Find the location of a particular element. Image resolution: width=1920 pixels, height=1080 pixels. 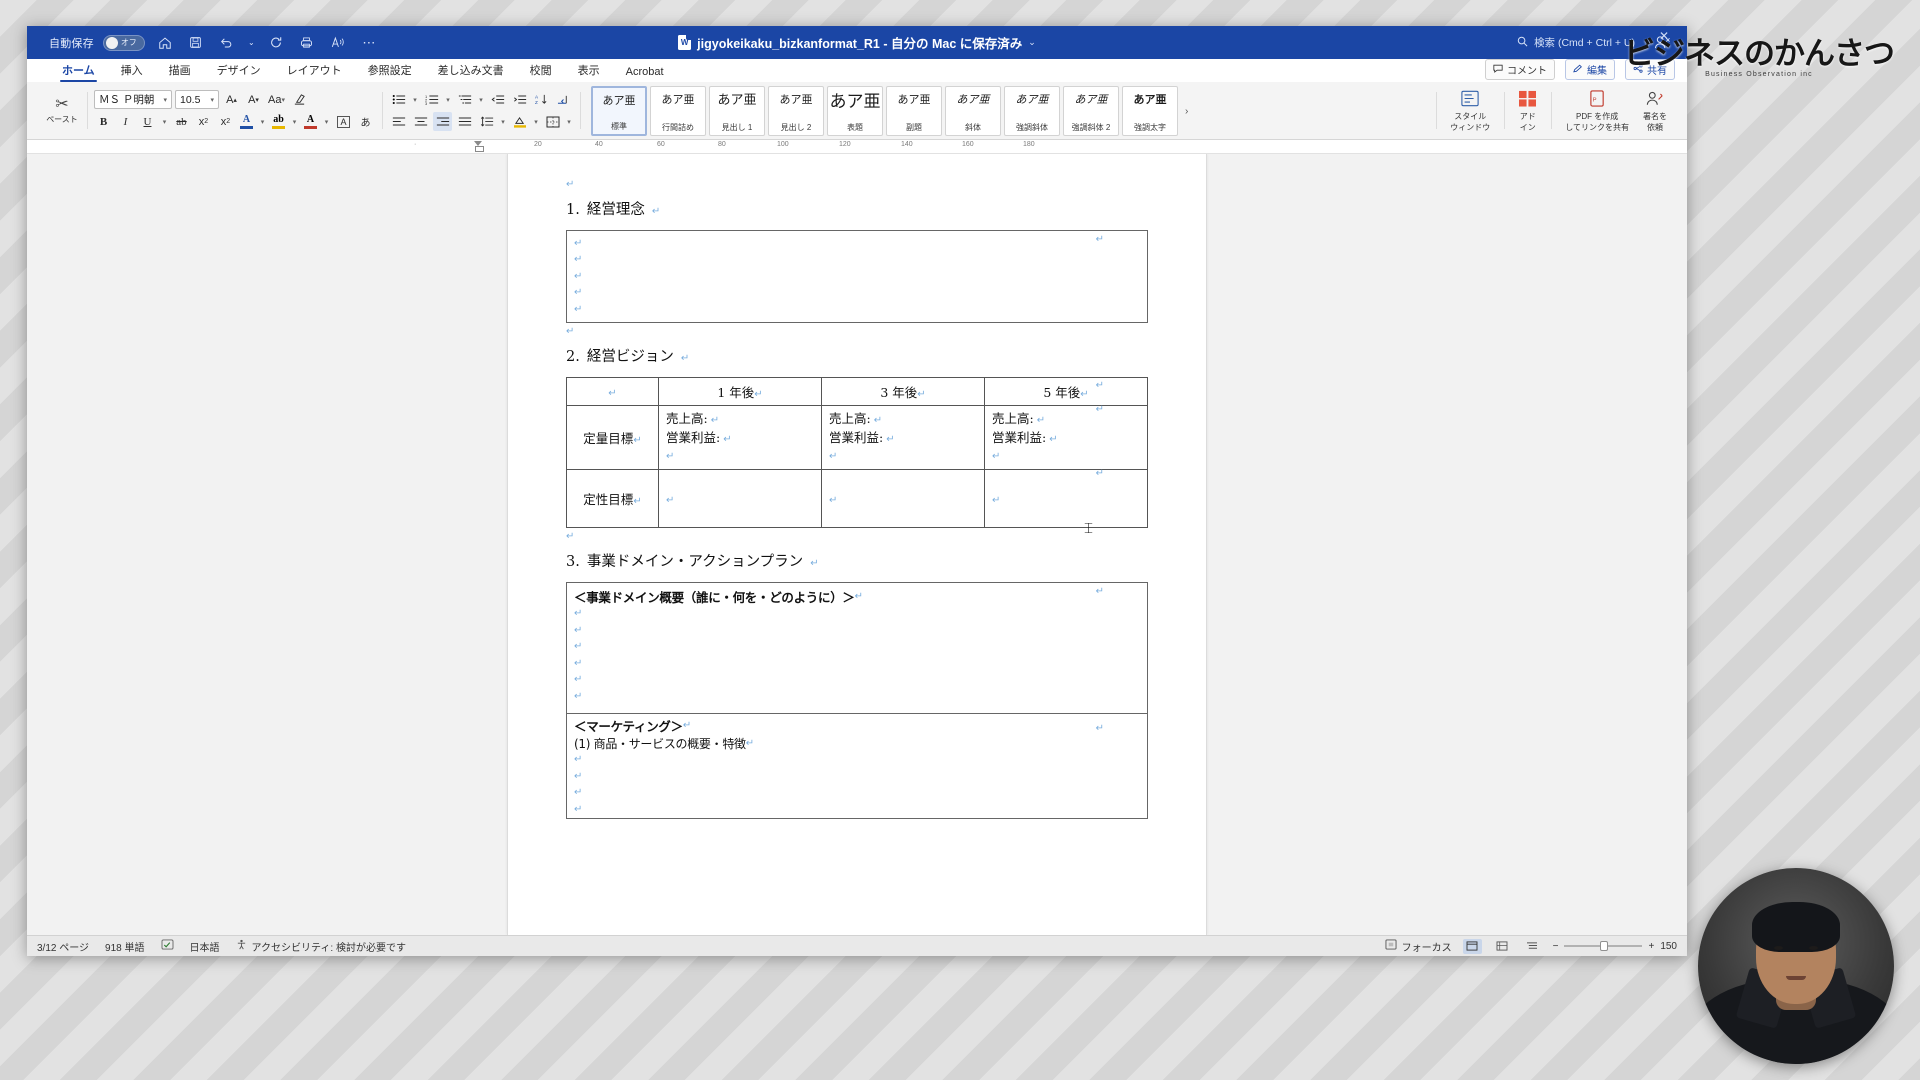

borders-button is located at coordinates (552, 121).